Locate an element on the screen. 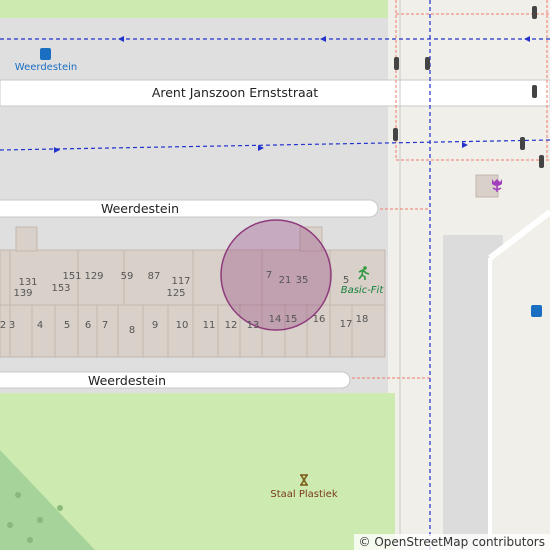 The image size is (550, 550). house-number: 4 is located at coordinates (40, 325).